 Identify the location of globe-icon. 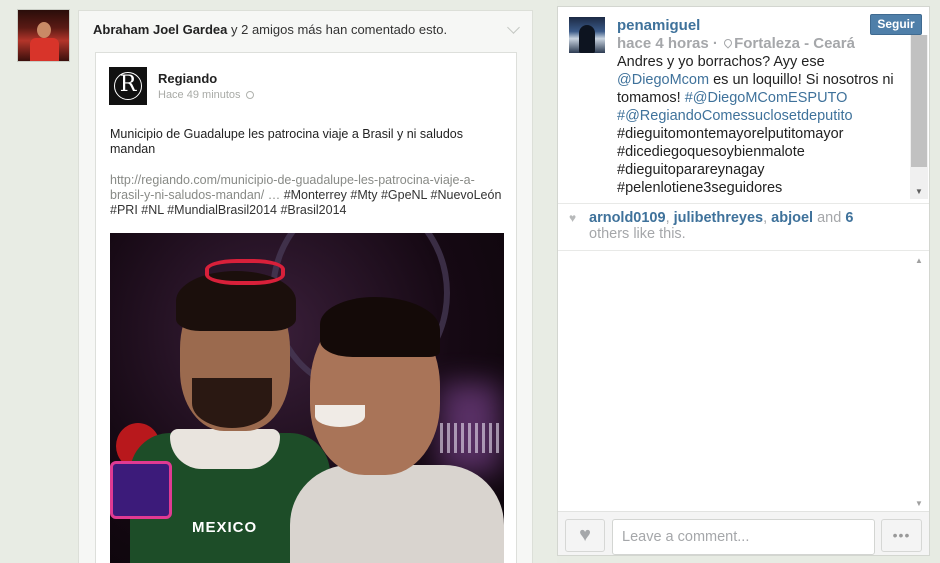
(249, 95).